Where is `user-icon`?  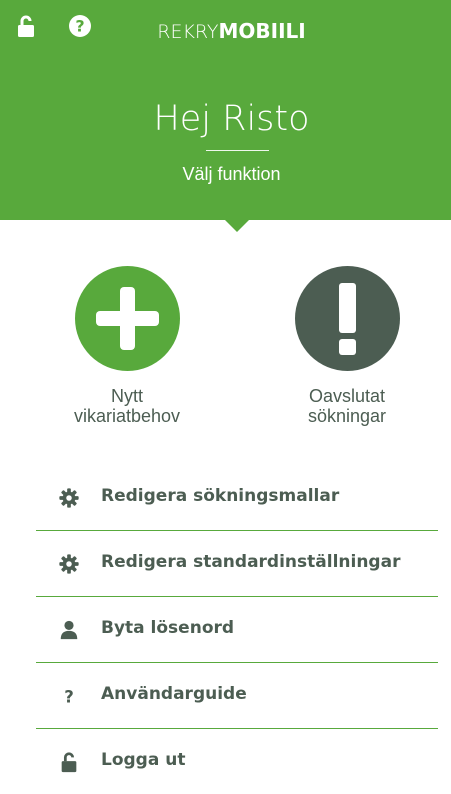
user-icon is located at coordinates (69, 630).